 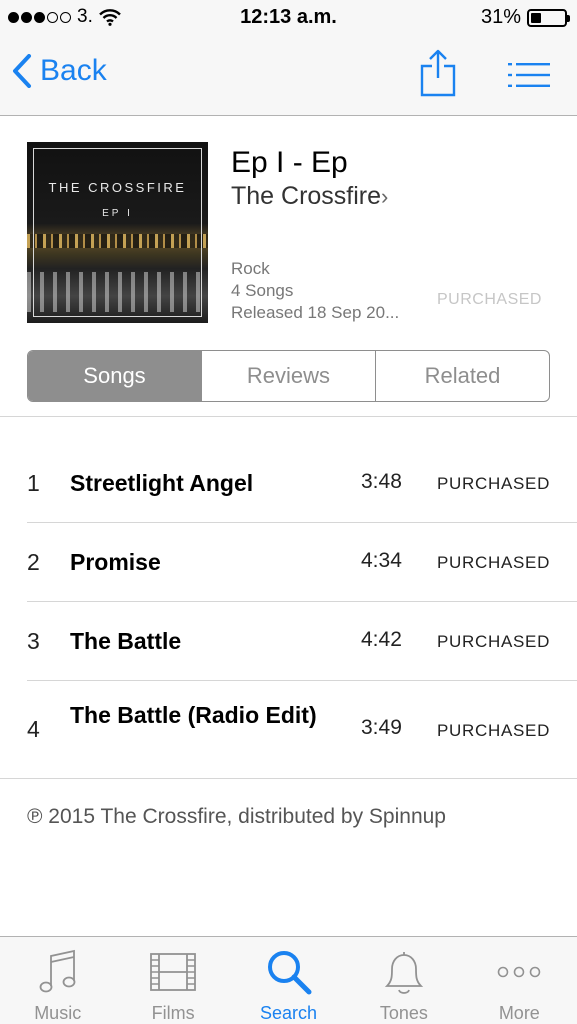 What do you see at coordinates (22, 71) in the screenshot?
I see `chevron-left-icon` at bounding box center [22, 71].